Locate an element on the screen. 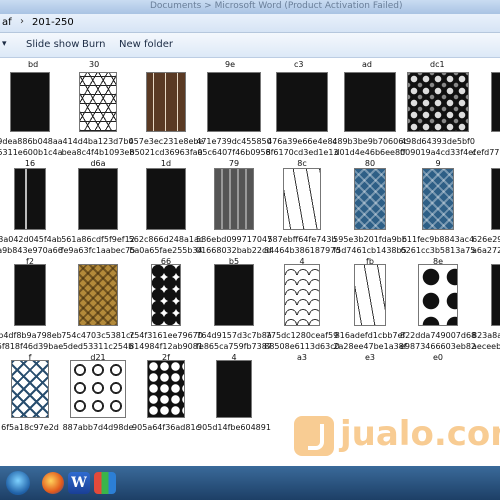  command-bar: ▾ Slide show Burn New folder is located at coordinates (250, 45).